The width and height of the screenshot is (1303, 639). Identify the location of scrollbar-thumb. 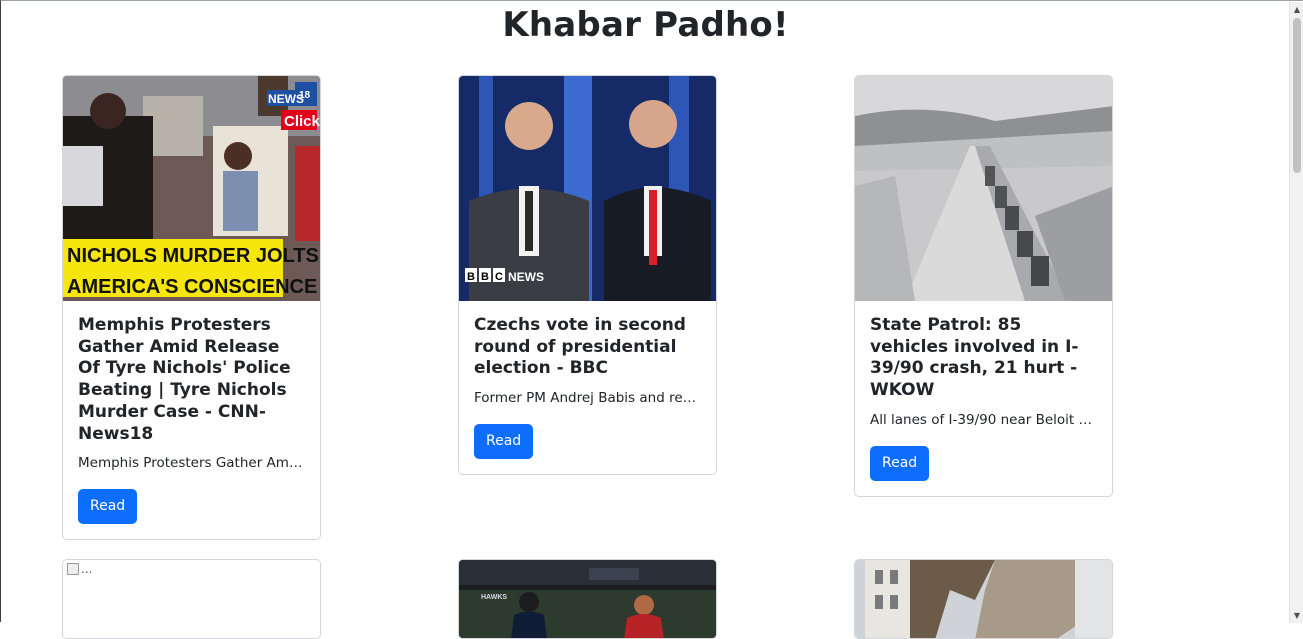
(1297, 95).